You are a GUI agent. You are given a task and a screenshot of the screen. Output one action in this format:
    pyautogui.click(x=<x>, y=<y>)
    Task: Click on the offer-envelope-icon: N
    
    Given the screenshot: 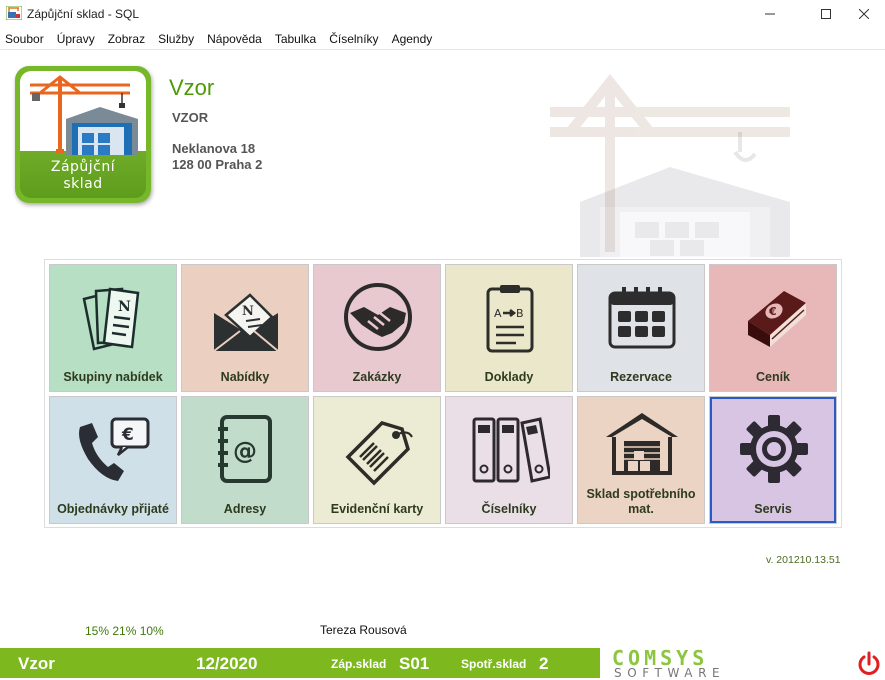 What is the action you would take?
    pyautogui.click(x=246, y=322)
    